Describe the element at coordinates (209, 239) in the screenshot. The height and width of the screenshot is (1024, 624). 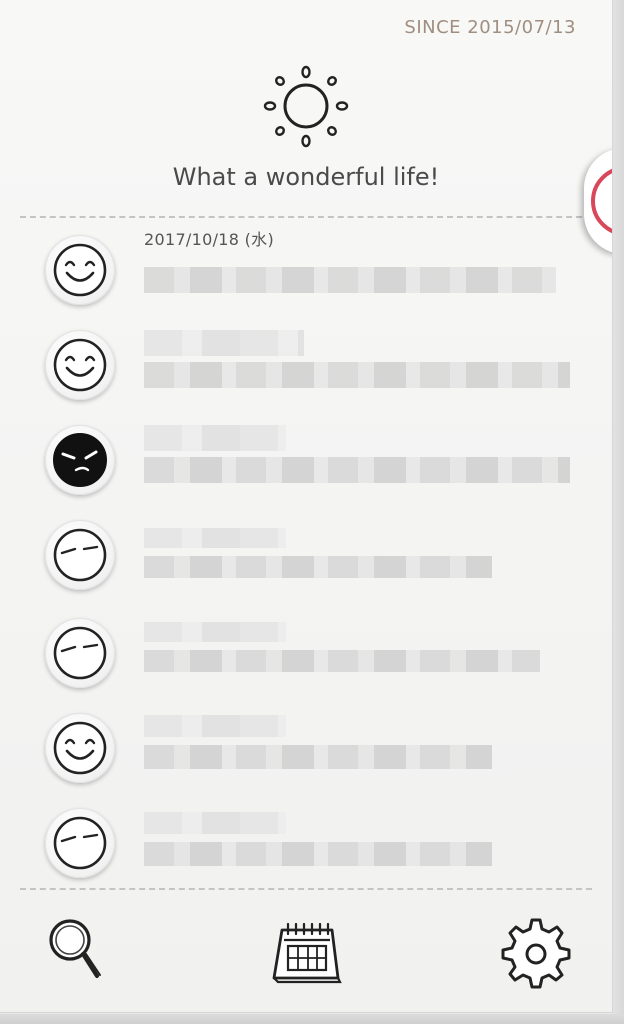
I see `entry-date: 2017/10/18 (水)` at that location.